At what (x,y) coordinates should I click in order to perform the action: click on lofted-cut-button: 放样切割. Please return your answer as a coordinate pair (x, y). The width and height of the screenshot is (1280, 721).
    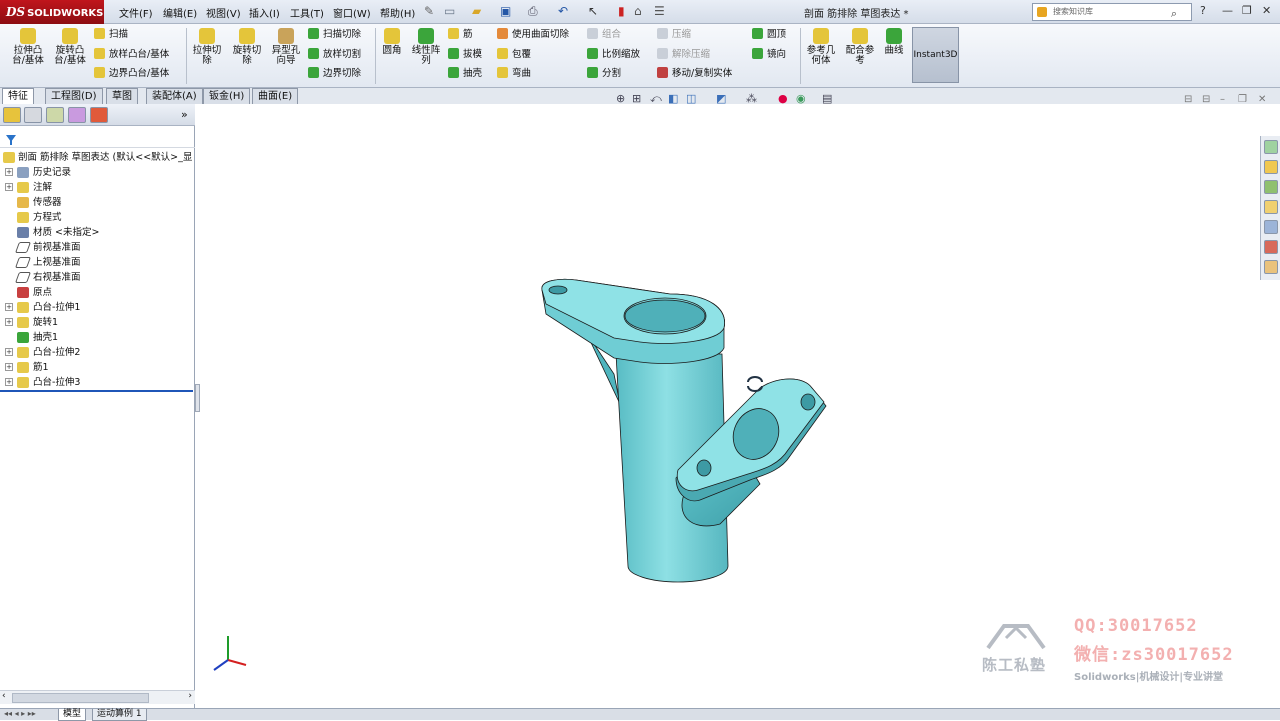
    Looking at the image, I should click on (334, 55).